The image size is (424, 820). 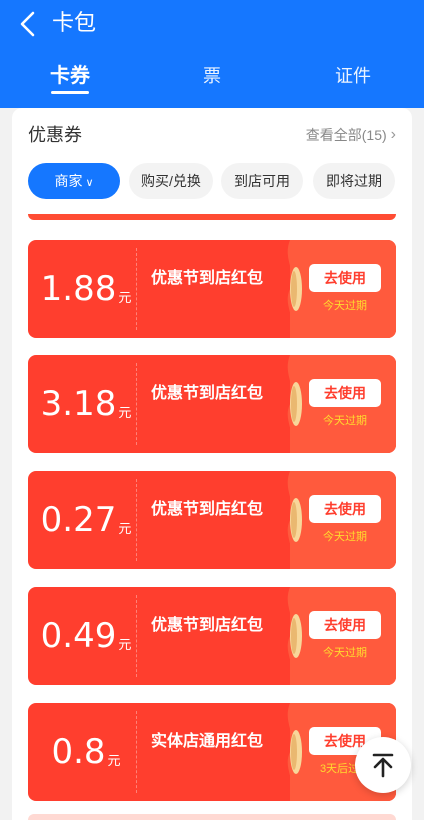 I want to click on amount-value: 0.49, so click(x=78, y=636).